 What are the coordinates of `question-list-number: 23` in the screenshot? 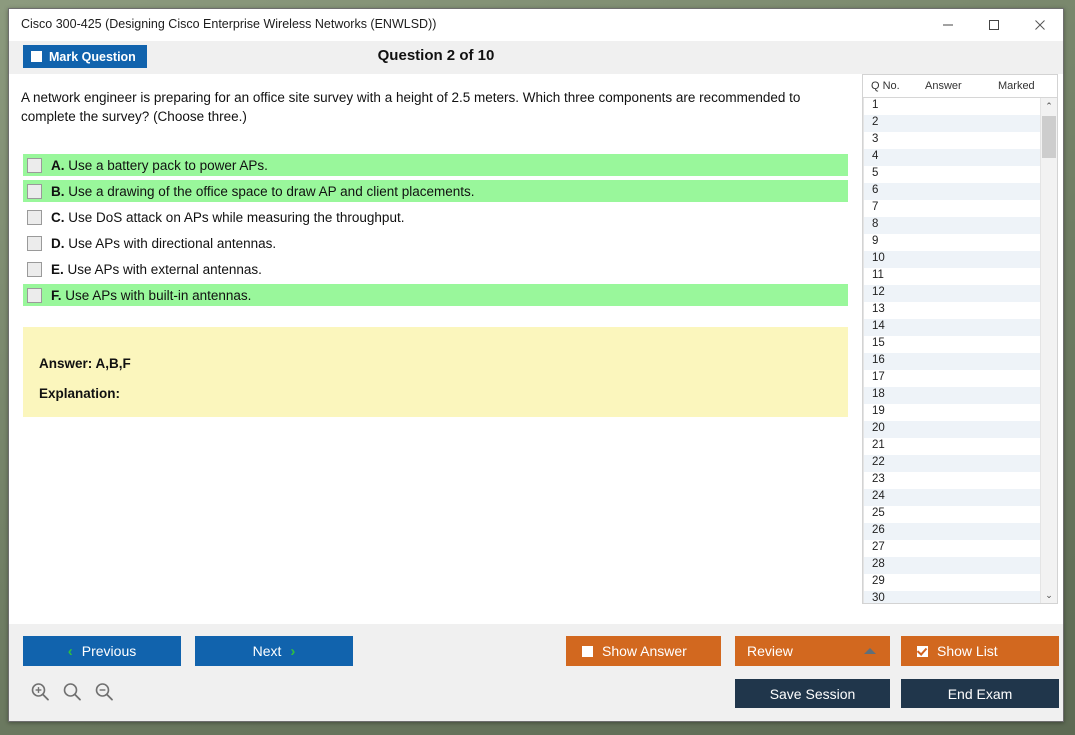 It's located at (878, 479).